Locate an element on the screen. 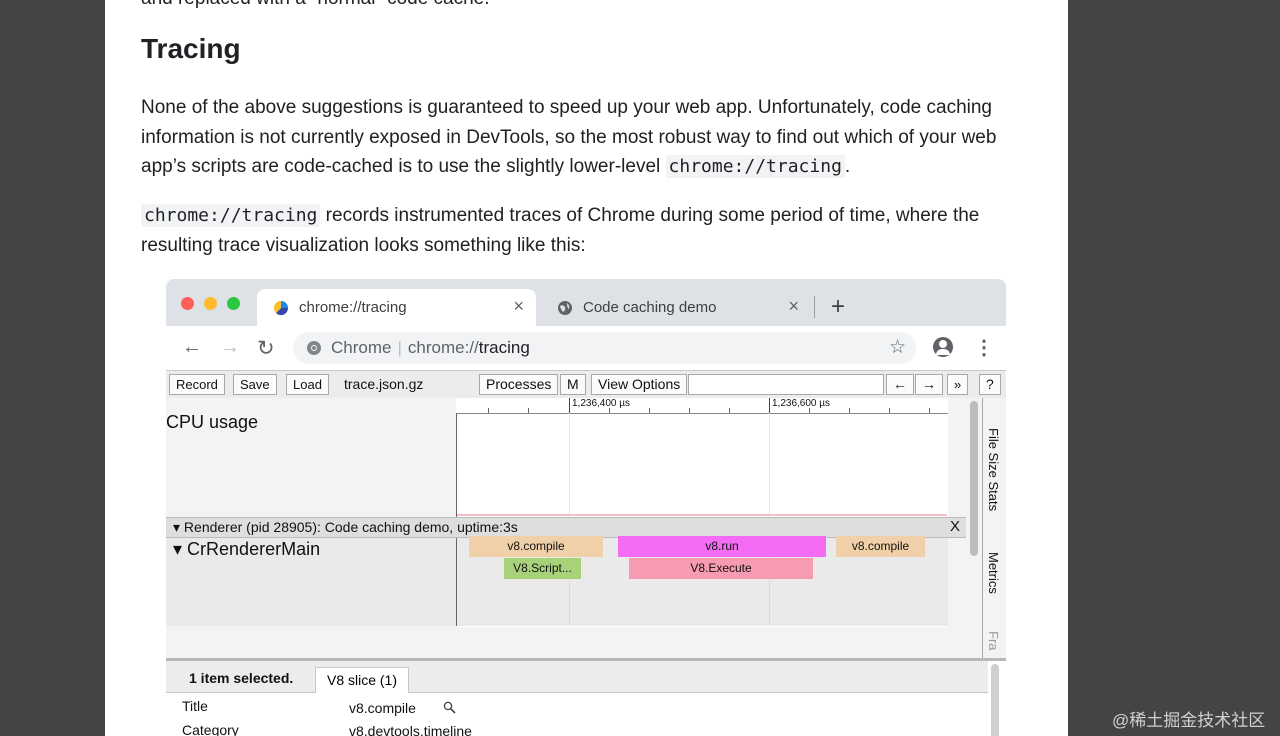 This screenshot has height=736, width=1280. side-tab-metrics: Metrics is located at coordinates (993, 573).